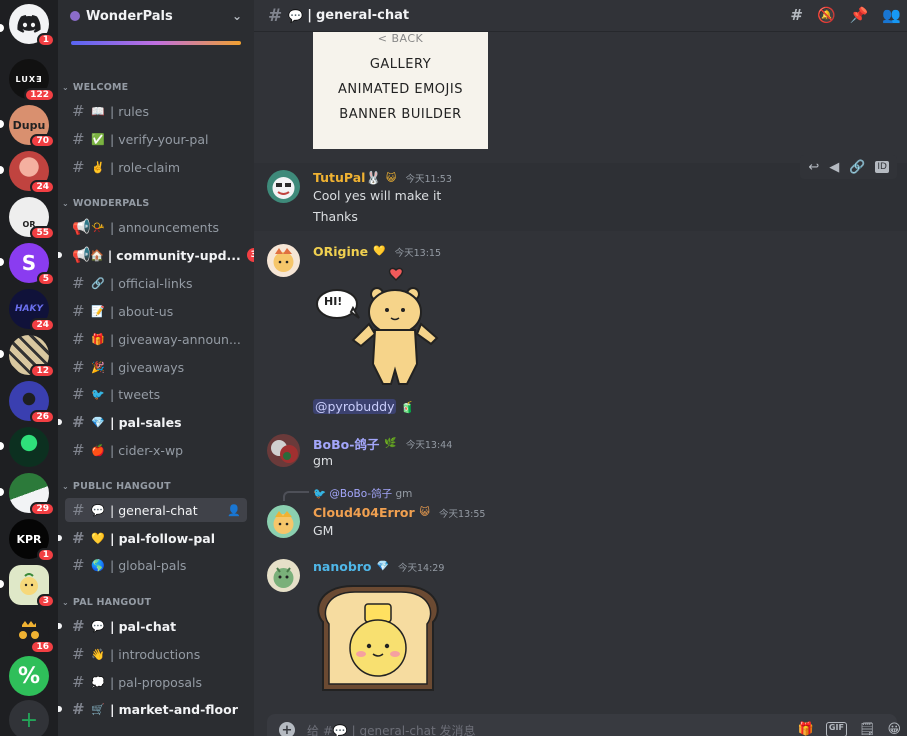 Image resolution: width=907 pixels, height=736 pixels. What do you see at coordinates (462, 514) in the screenshot?
I see `message-timestamp: 今天13:55` at bounding box center [462, 514].